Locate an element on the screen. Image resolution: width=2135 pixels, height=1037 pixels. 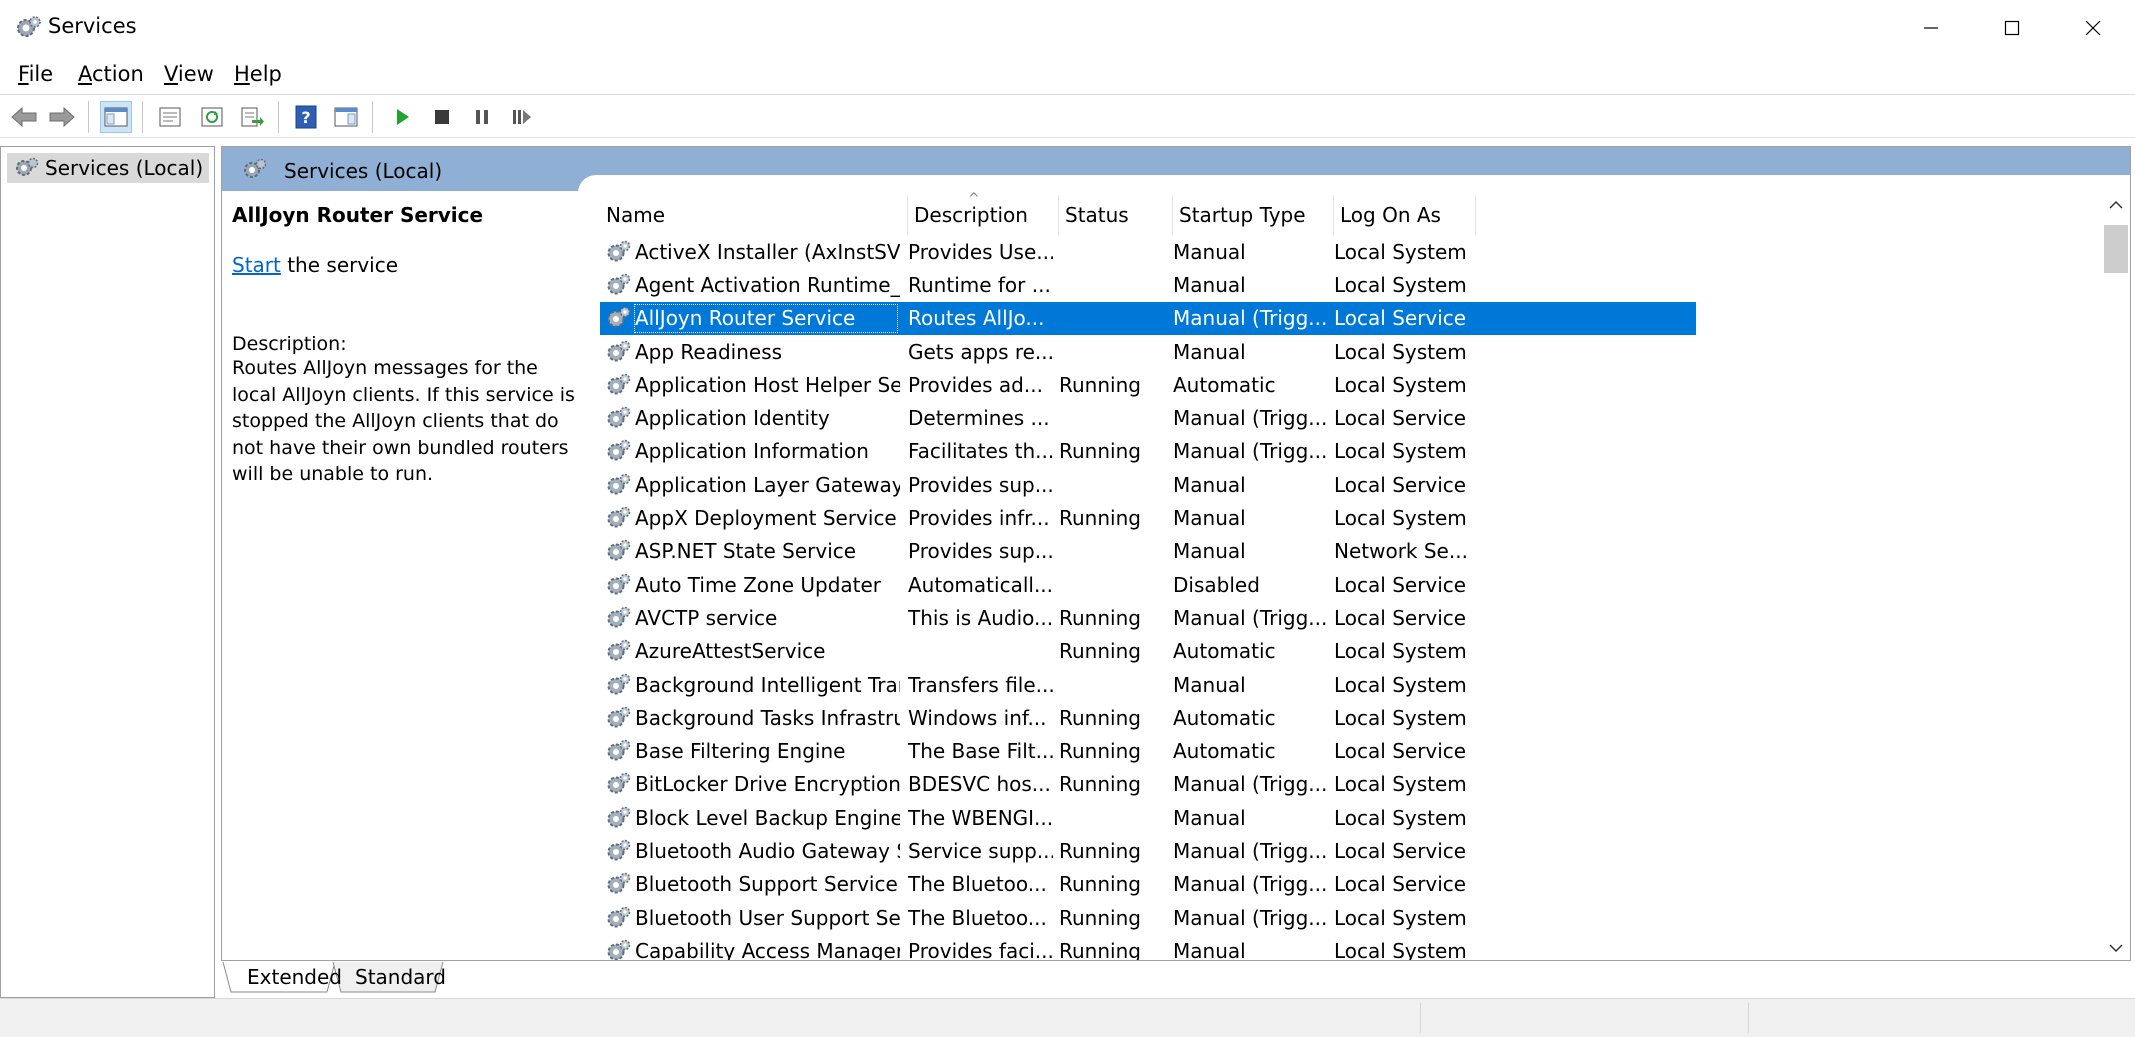
close-button is located at coordinates (2093, 28).